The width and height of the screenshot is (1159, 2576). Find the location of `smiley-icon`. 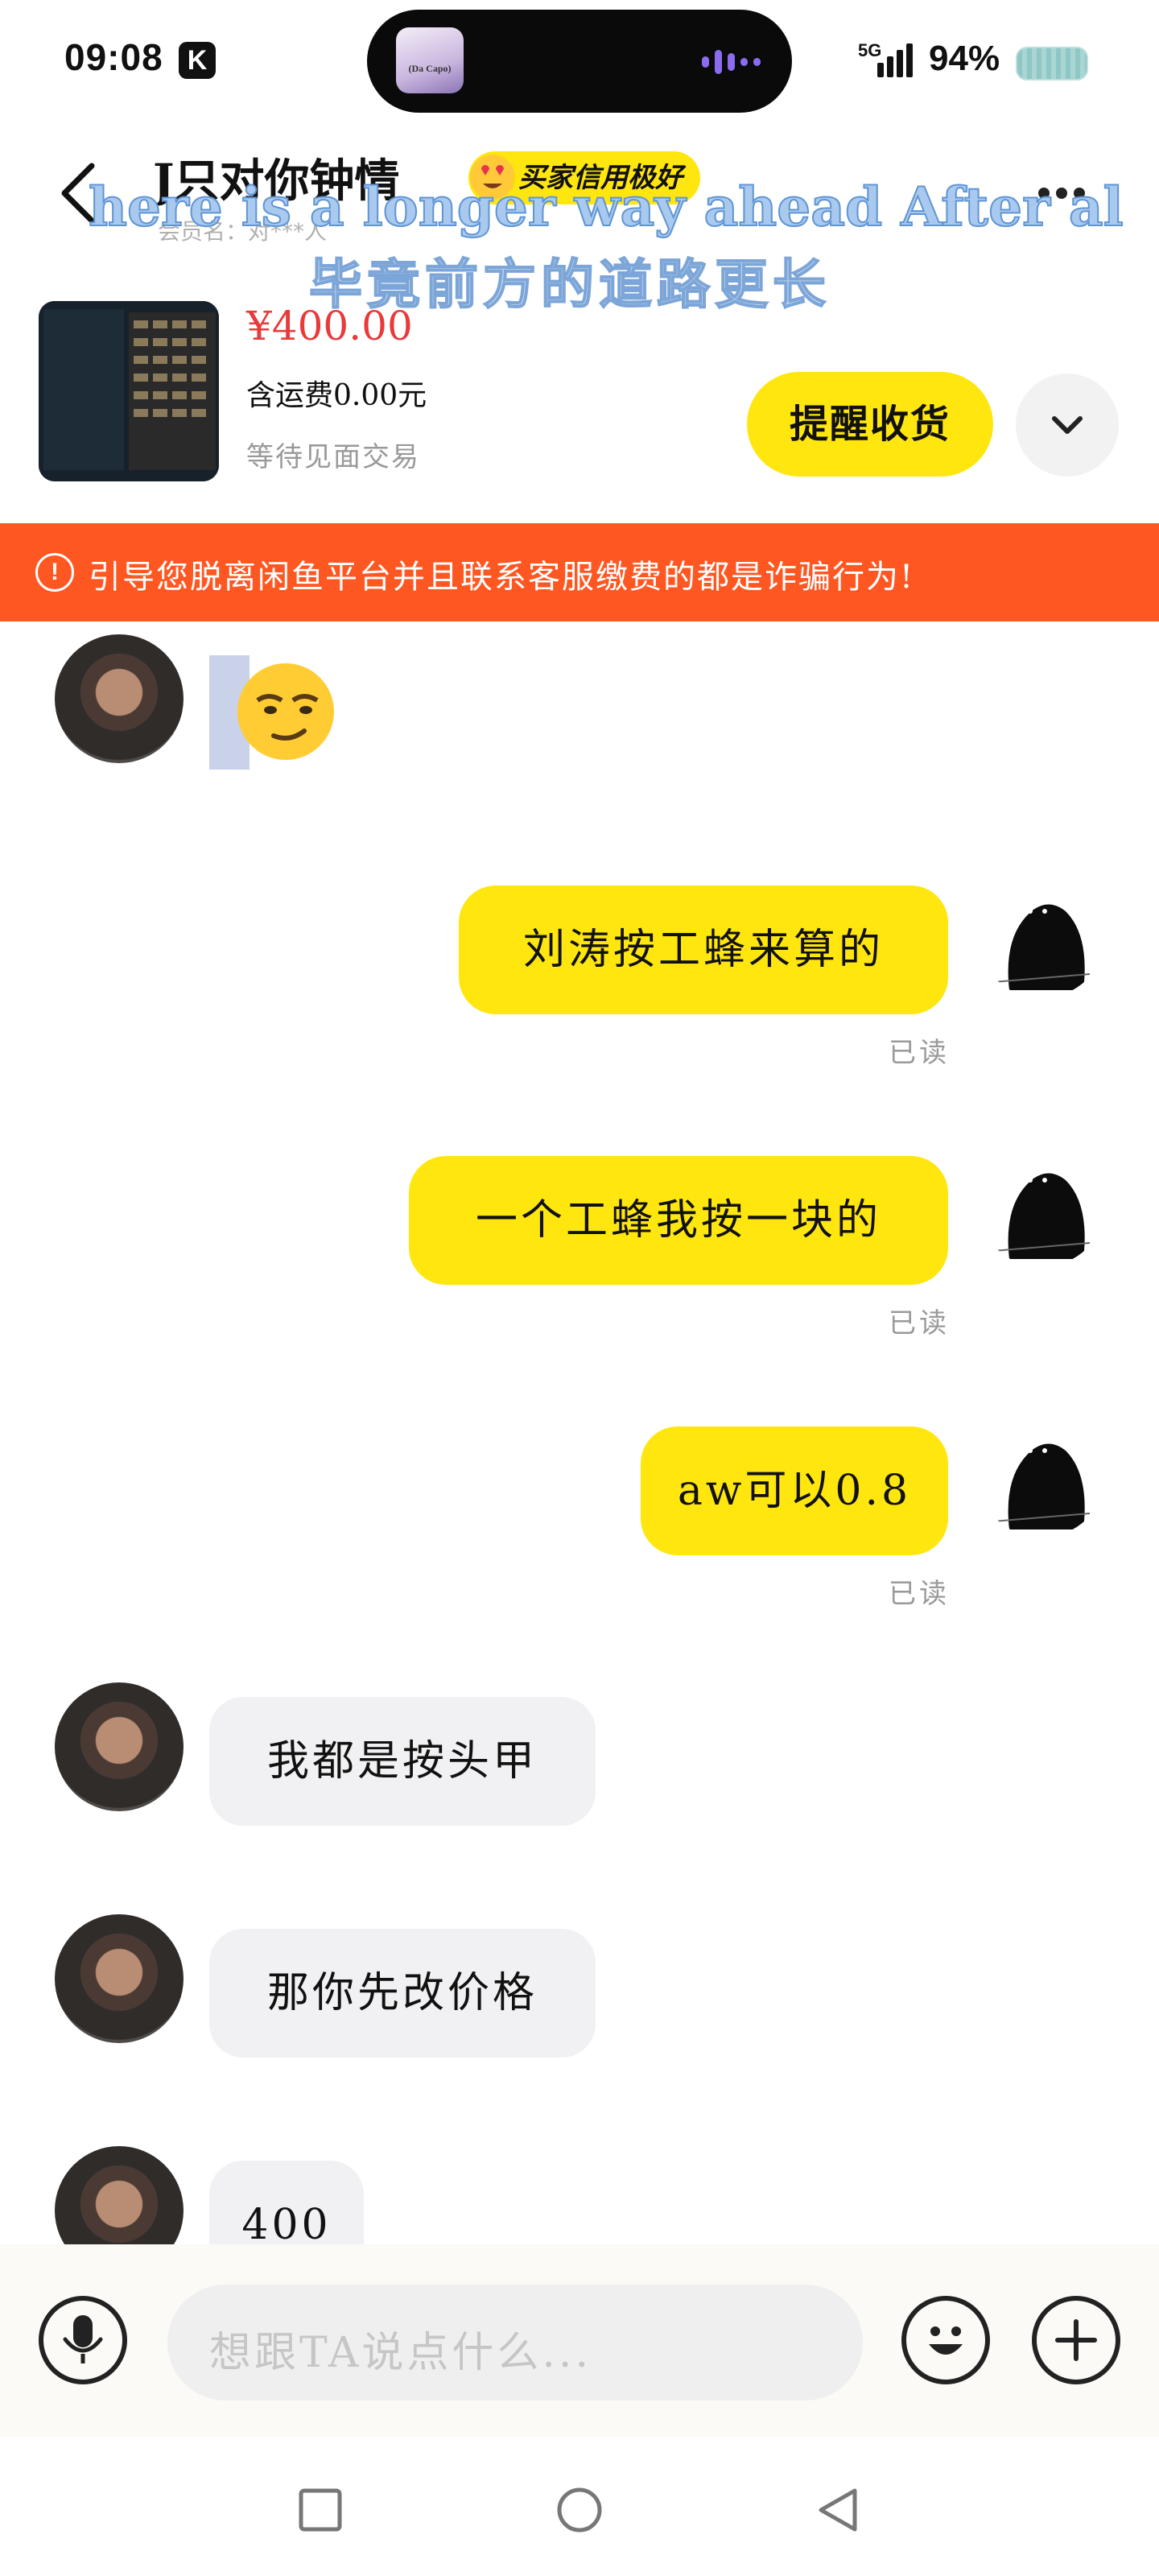

smiley-icon is located at coordinates (946, 2340).